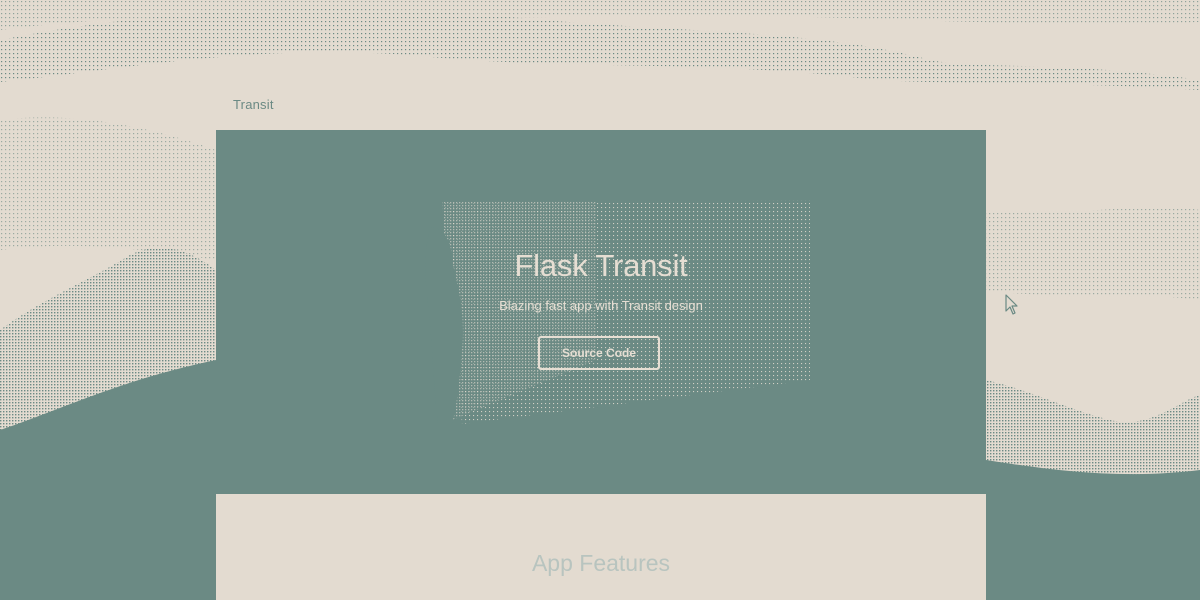 The image size is (1200, 600). Describe the element at coordinates (1012, 307) in the screenshot. I see `mouse-pointer-icon` at that location.